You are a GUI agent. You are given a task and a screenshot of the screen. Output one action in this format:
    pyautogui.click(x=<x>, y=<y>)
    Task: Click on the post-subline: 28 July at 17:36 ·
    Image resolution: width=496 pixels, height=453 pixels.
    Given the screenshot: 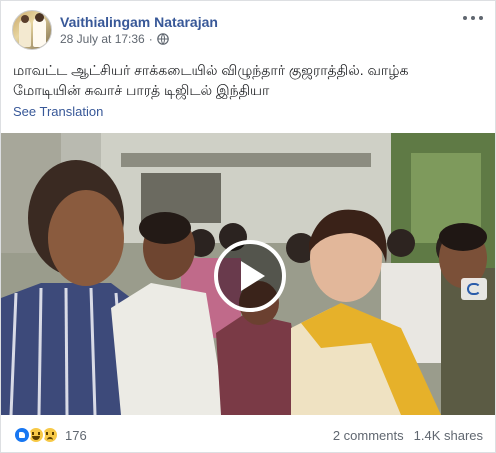 What is the action you would take?
    pyautogui.click(x=139, y=39)
    